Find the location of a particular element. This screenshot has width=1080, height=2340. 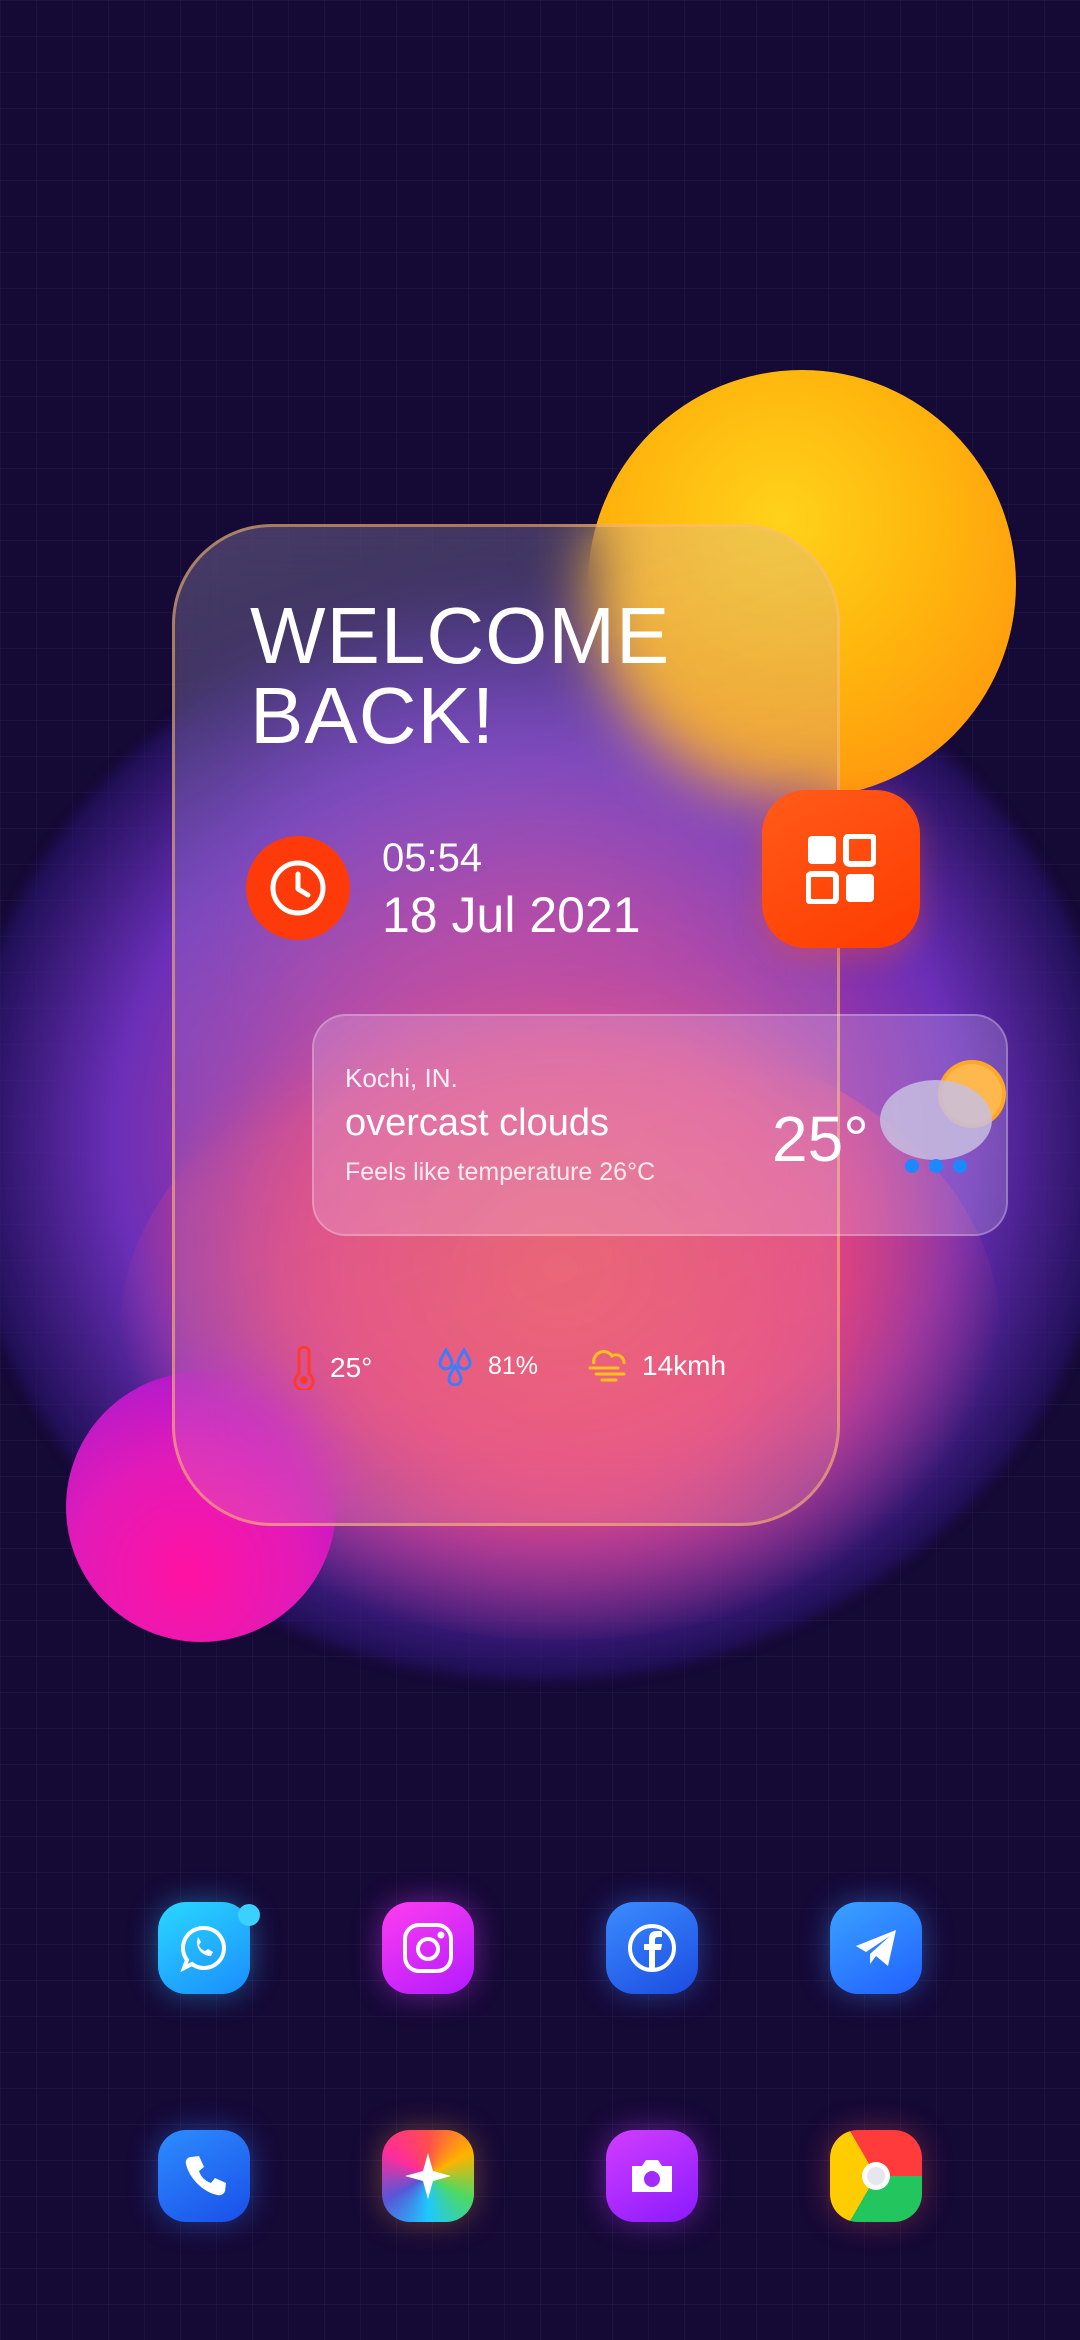

photos-app-button is located at coordinates (428, 2176).